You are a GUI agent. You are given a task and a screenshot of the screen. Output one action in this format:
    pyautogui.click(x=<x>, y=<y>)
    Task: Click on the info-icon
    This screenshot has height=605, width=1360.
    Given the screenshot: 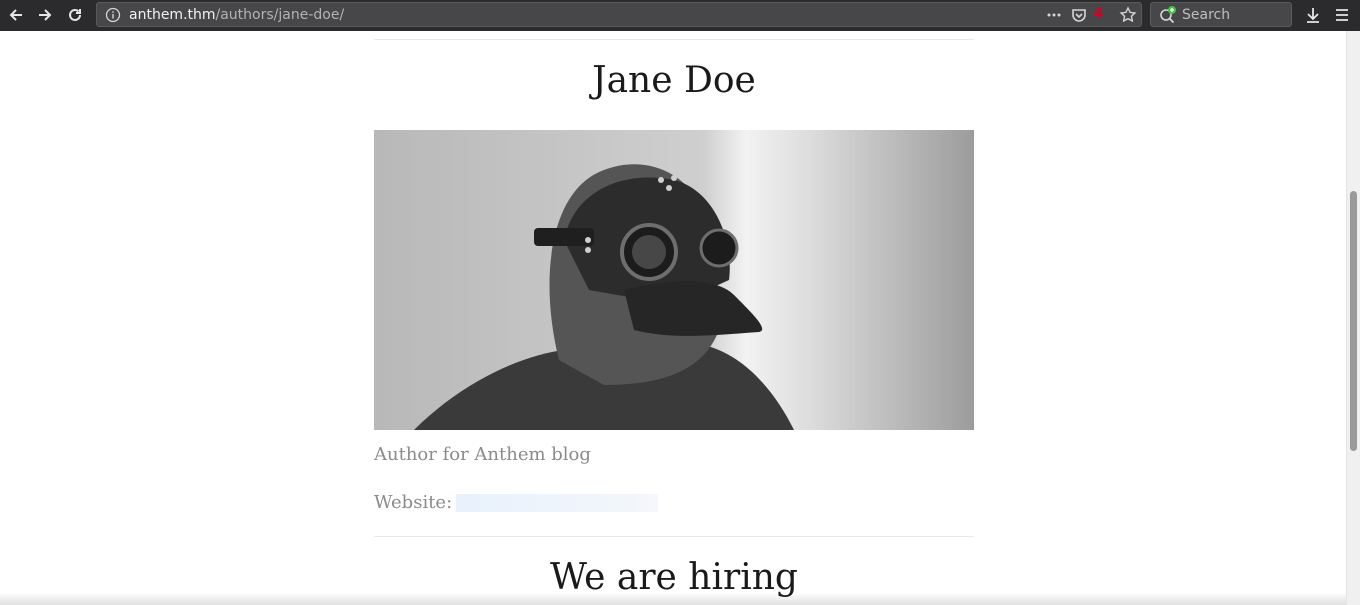 What is the action you would take?
    pyautogui.click(x=113, y=15)
    